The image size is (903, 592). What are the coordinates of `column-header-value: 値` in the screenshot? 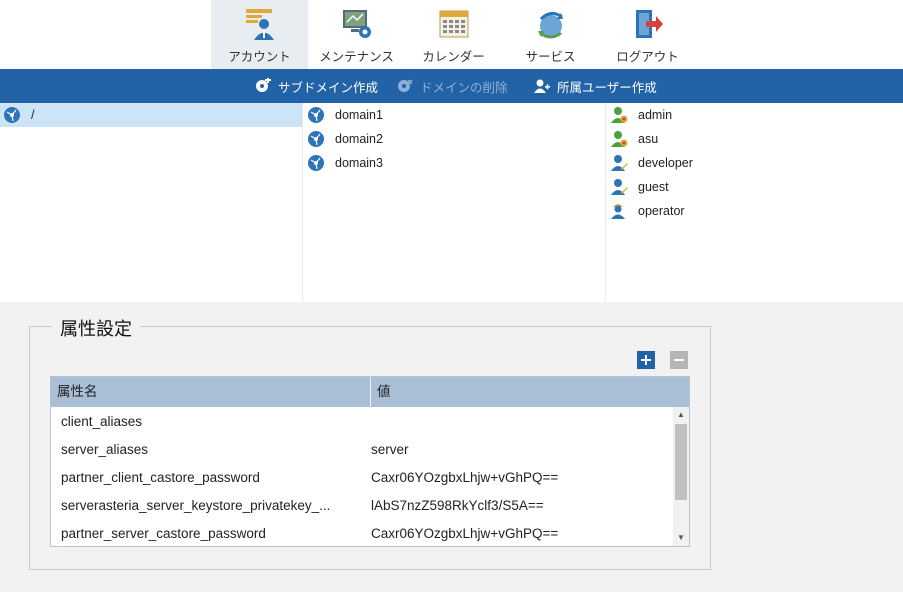 It's located at (530, 392).